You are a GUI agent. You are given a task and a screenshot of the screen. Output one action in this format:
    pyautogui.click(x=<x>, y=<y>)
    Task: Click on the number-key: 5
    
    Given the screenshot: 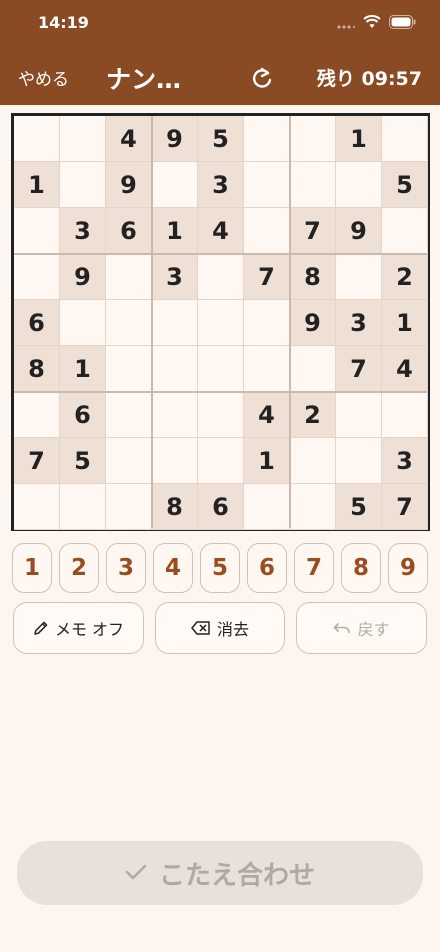 What is the action you would take?
    pyautogui.click(x=220, y=568)
    